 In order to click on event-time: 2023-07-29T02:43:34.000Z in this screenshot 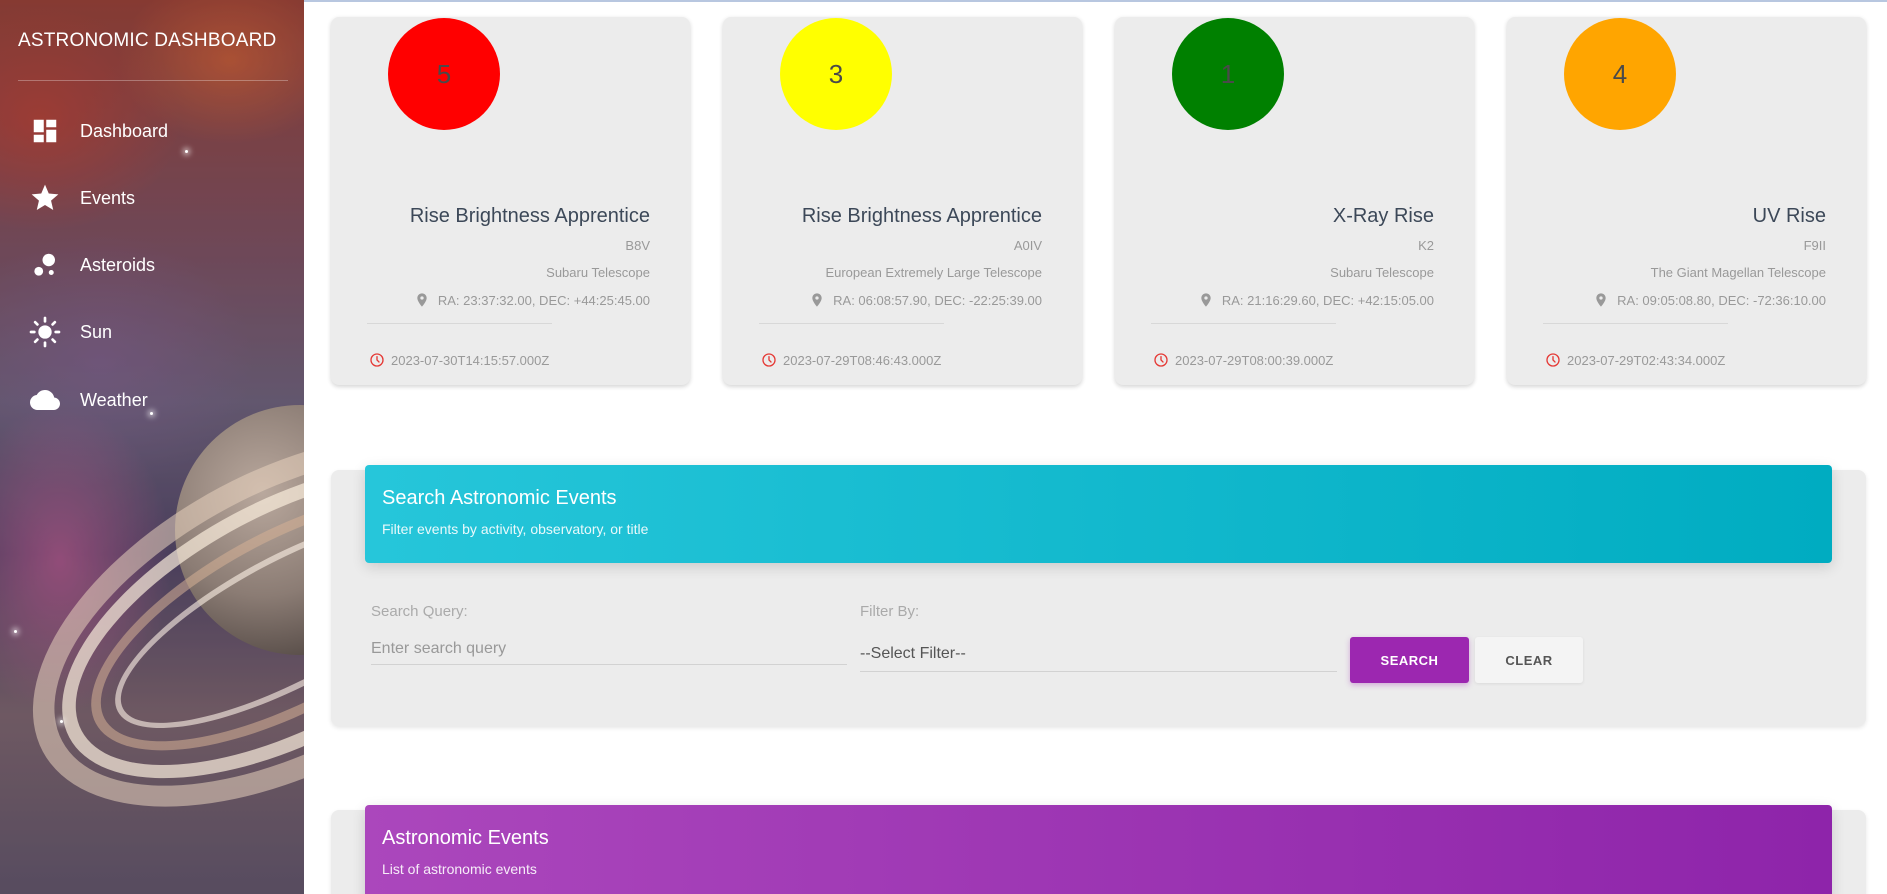, I will do `click(1635, 360)`.